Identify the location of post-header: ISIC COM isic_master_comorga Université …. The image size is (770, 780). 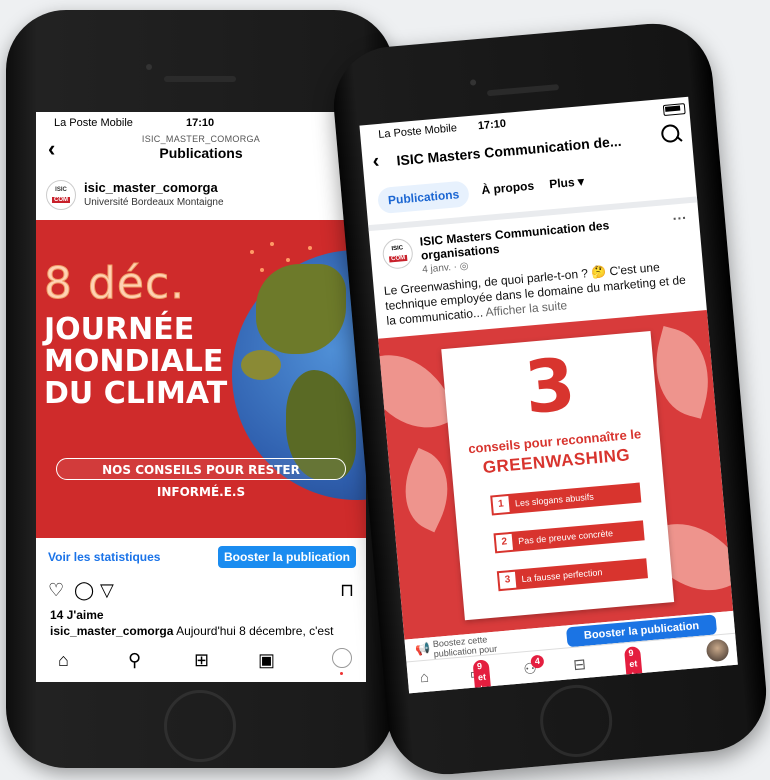
(201, 196).